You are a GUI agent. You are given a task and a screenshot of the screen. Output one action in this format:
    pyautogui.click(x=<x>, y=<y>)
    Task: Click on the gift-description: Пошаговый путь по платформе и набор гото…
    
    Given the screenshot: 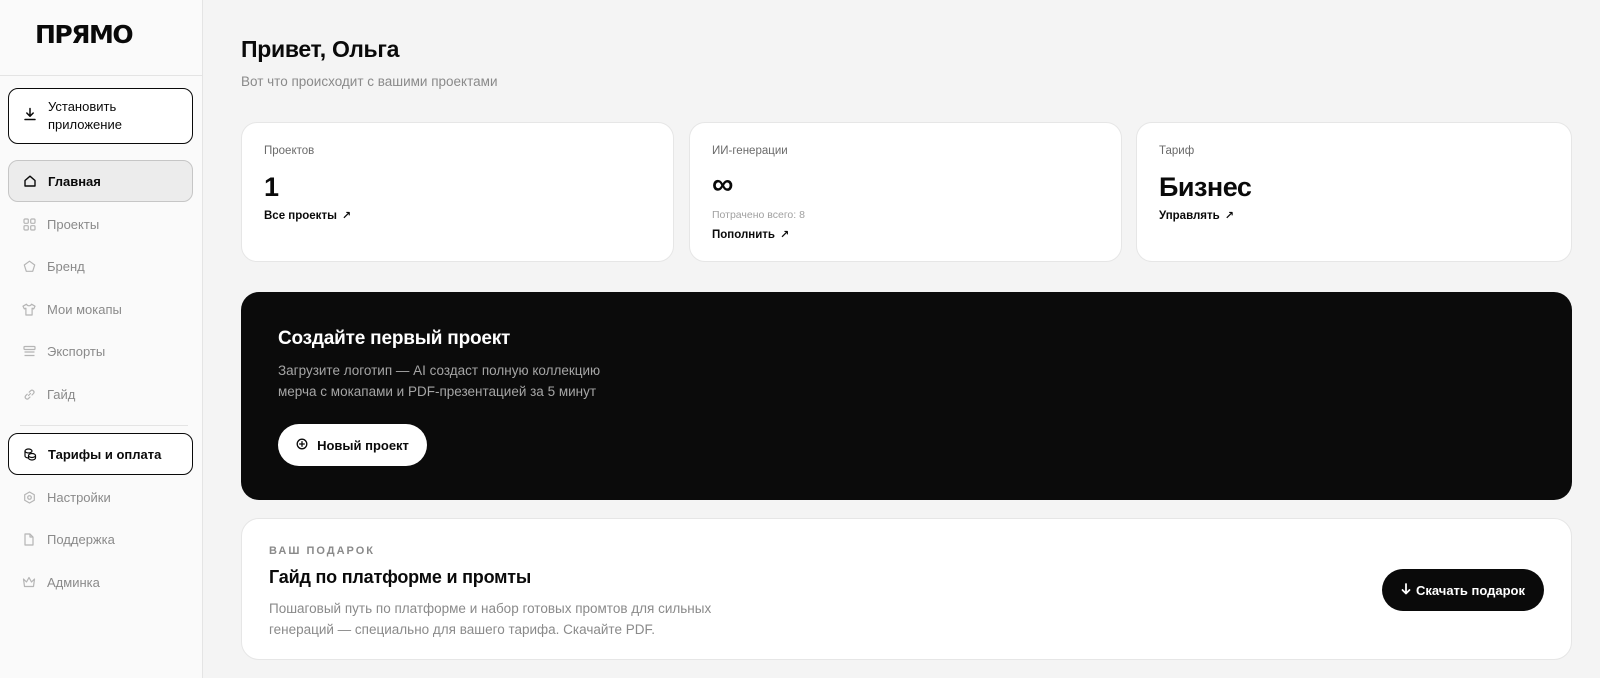 What is the action you would take?
    pyautogui.click(x=490, y=619)
    